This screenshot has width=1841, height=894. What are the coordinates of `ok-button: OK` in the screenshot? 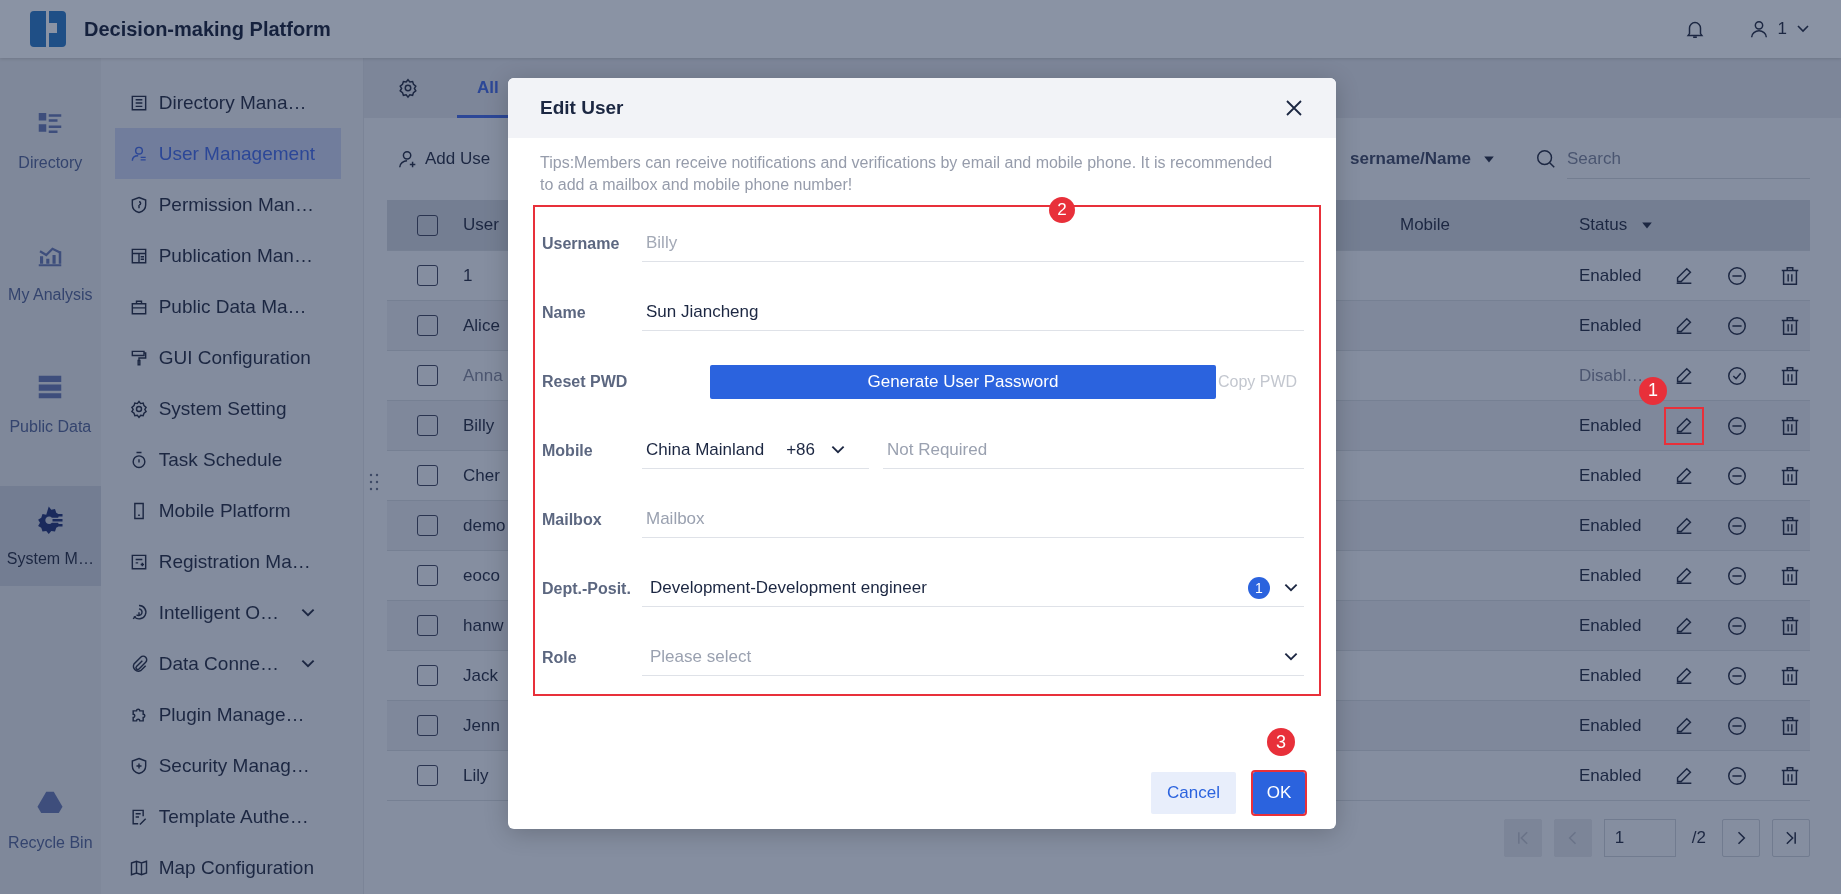 It's located at (1279, 793).